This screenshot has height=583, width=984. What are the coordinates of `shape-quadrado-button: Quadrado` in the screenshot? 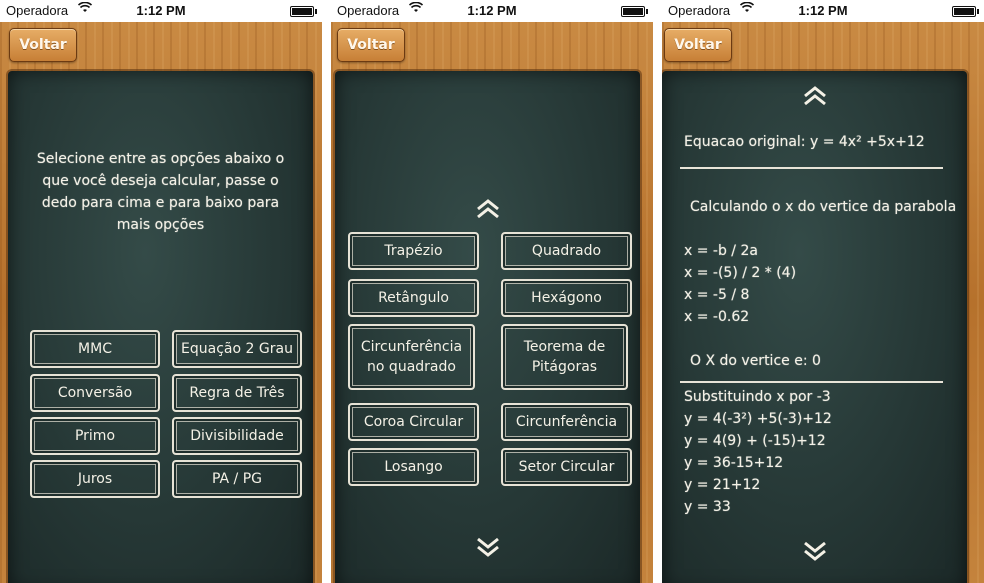 It's located at (566, 251).